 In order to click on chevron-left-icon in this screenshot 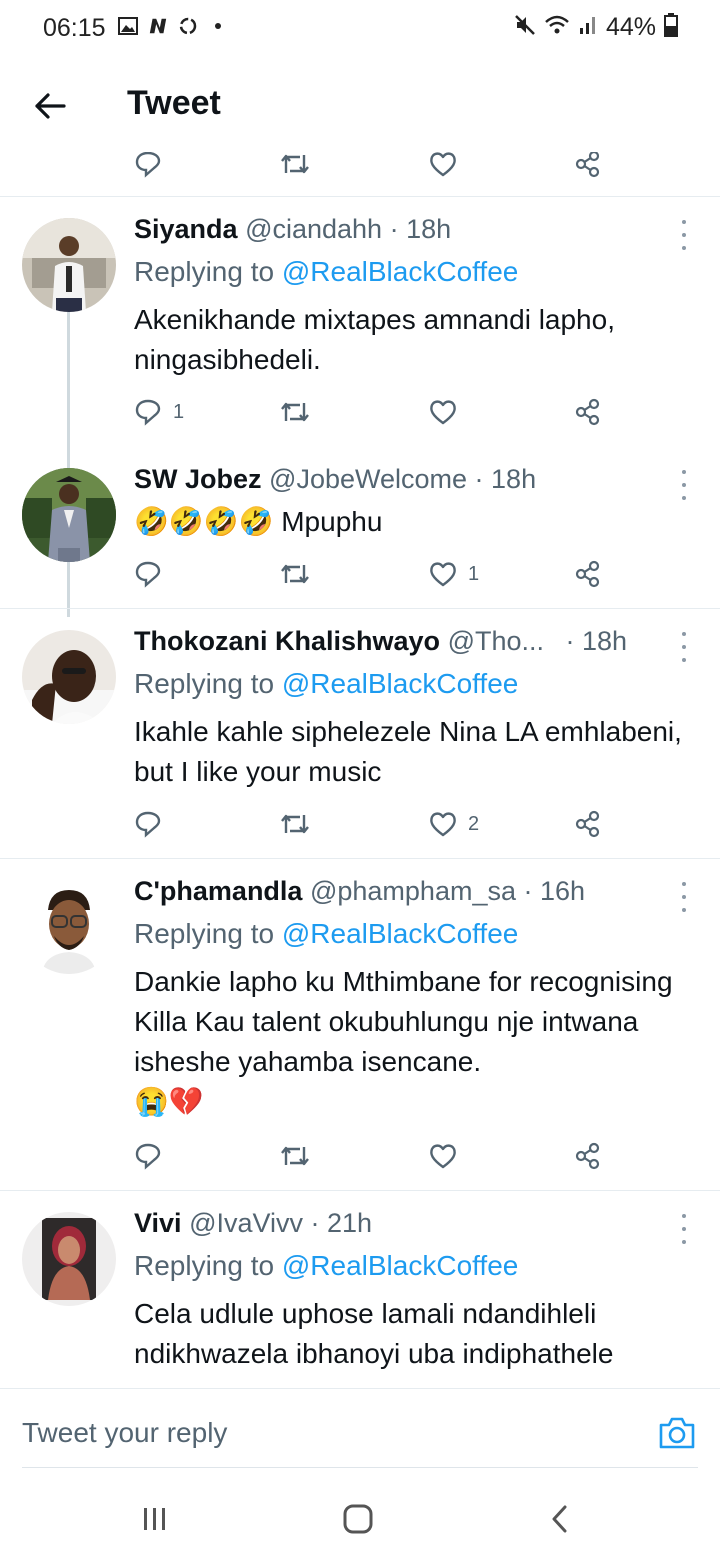, I will do `click(559, 1519)`.